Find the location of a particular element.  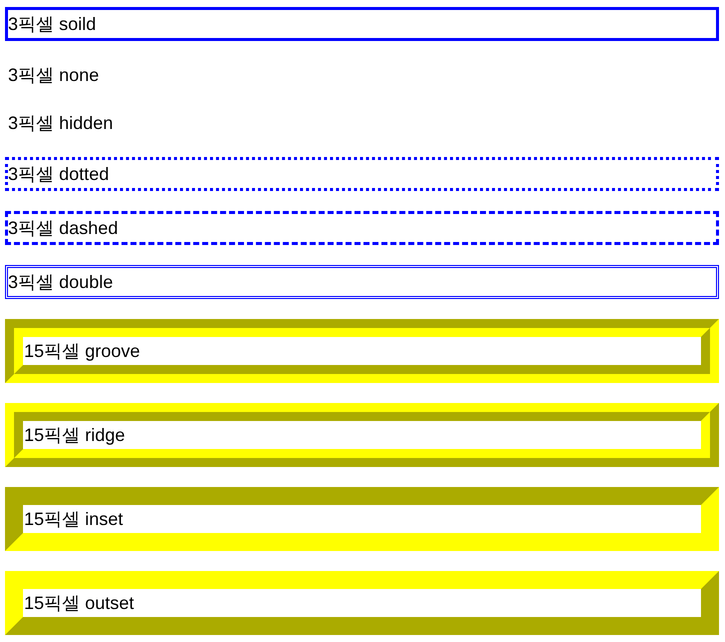

border-sample: 3픽셀 dashed is located at coordinates (362, 228).